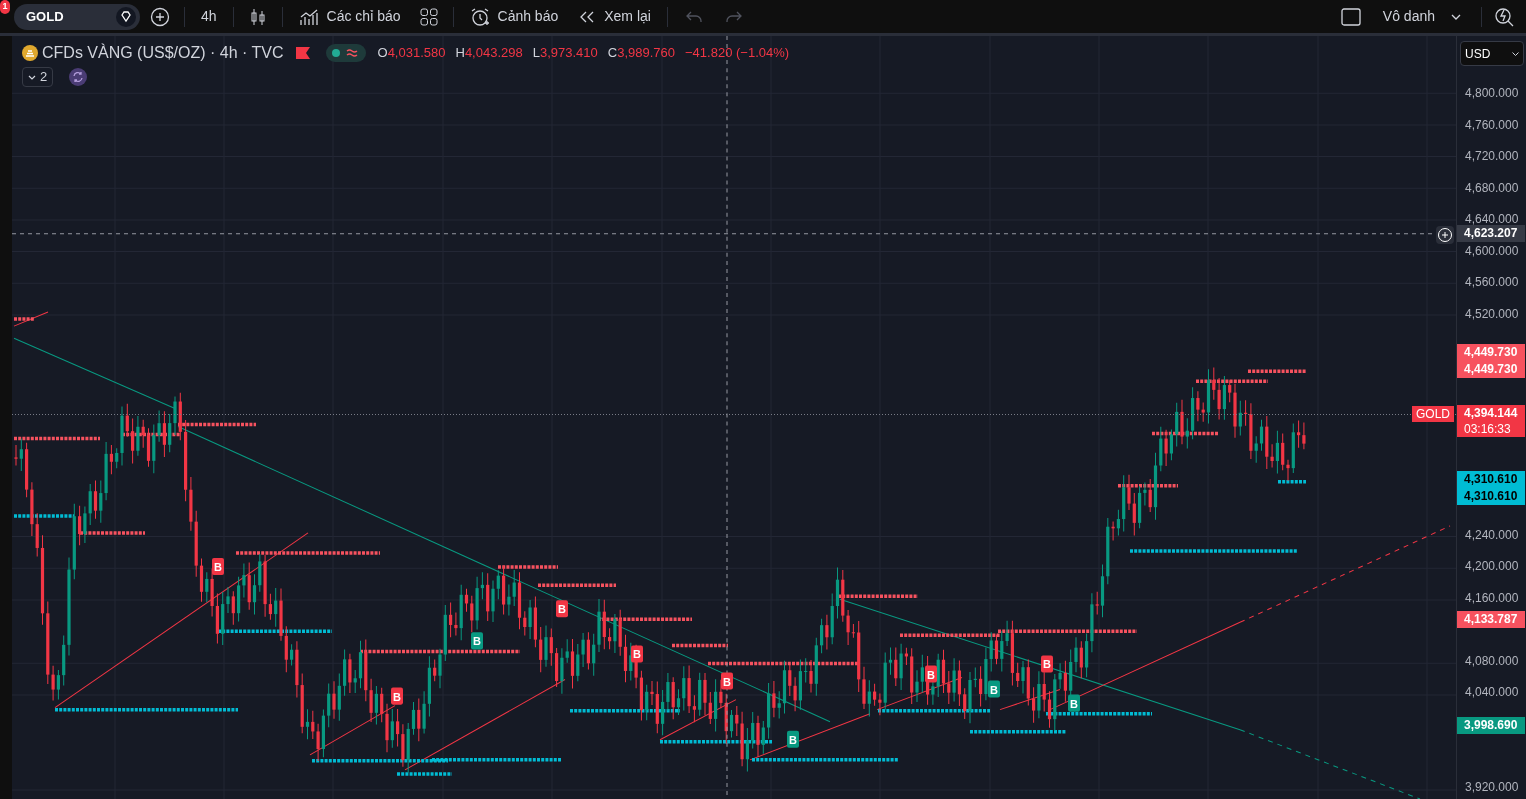  Describe the element at coordinates (612, 53) in the screenshot. I see `ohlc-label: C` at that location.